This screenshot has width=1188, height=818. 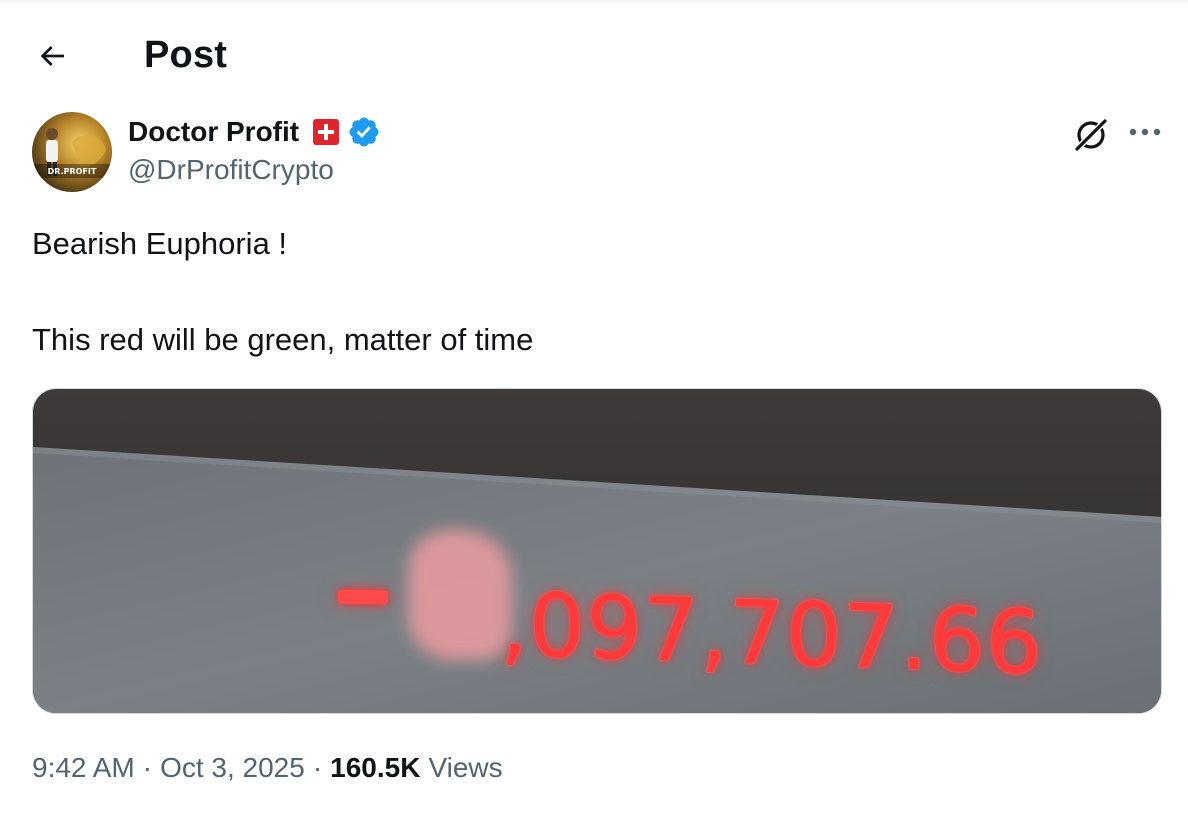 I want to click on views-count: 160.5K, so click(x=375, y=768).